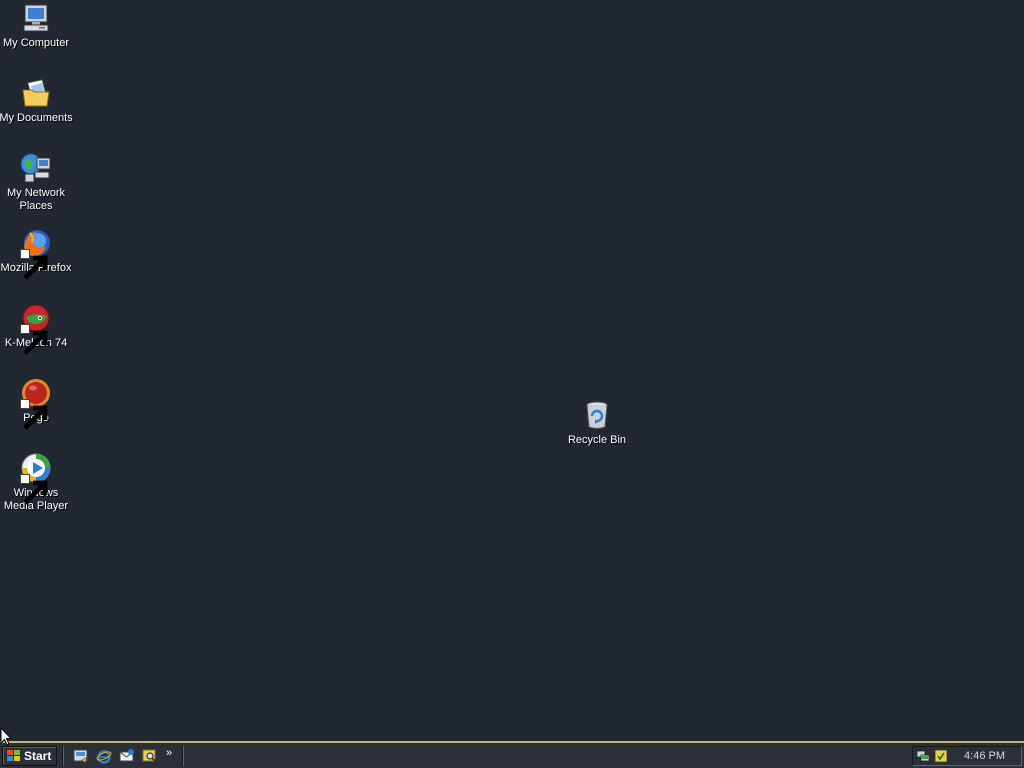 The image size is (1024, 768). What do you see at coordinates (36, 199) in the screenshot?
I see `desktop-icon-label: My Network Places` at bounding box center [36, 199].